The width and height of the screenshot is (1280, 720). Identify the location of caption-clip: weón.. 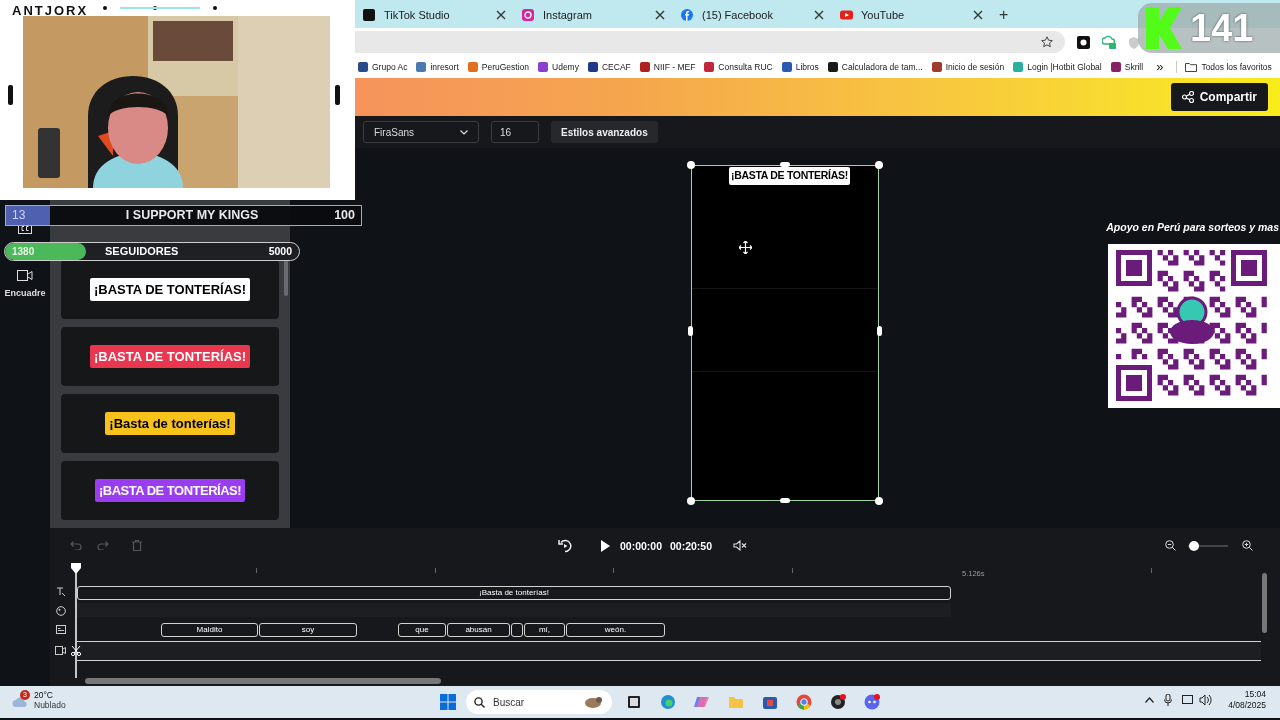
(615, 630).